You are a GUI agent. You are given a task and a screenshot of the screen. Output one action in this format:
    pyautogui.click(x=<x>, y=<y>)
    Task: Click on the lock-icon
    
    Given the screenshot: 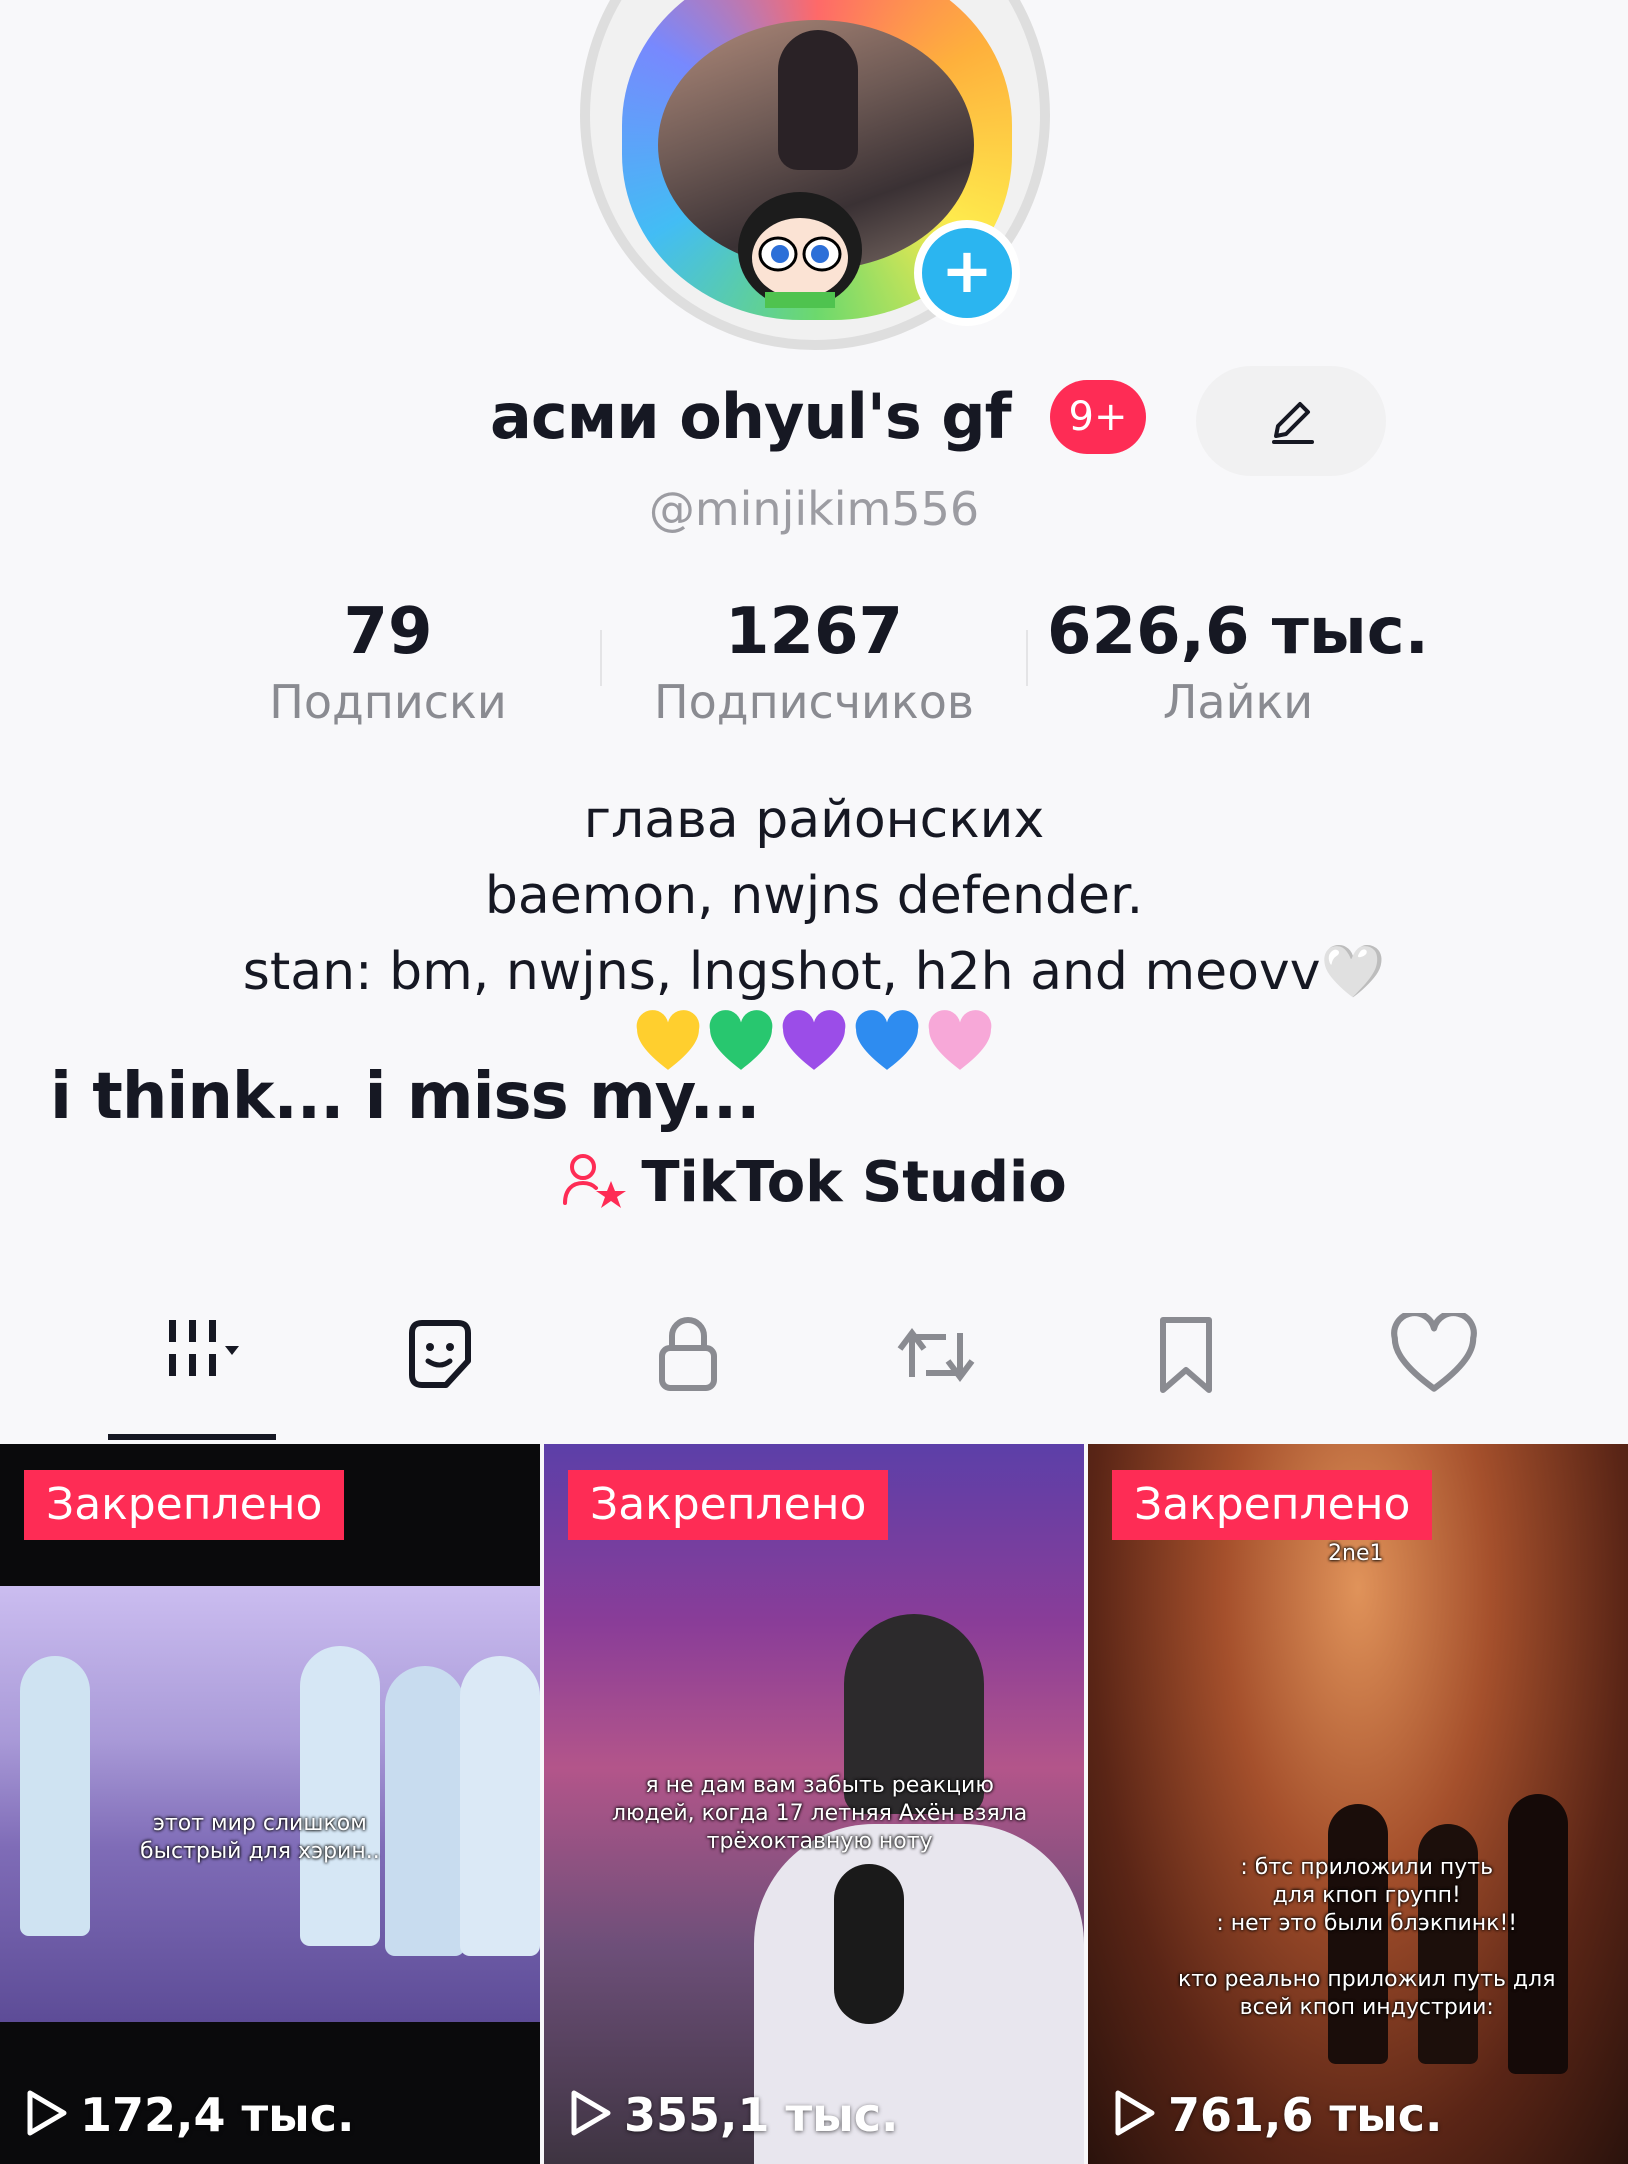 What is the action you would take?
    pyautogui.click(x=688, y=1354)
    